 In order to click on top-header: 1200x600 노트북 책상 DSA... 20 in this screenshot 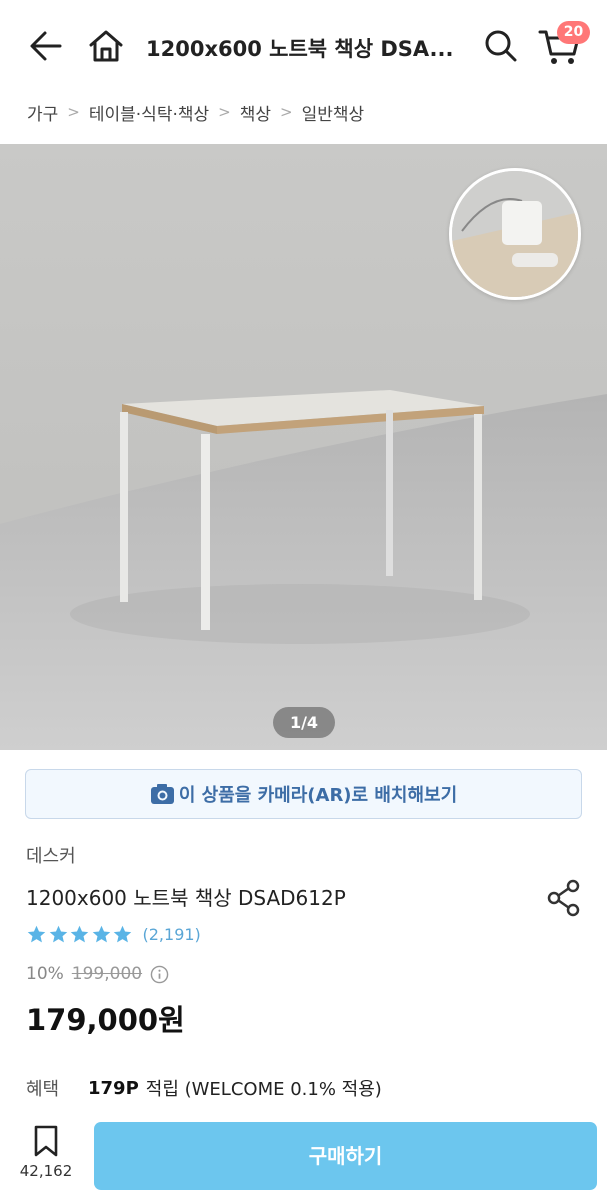, I will do `click(303, 46)`.